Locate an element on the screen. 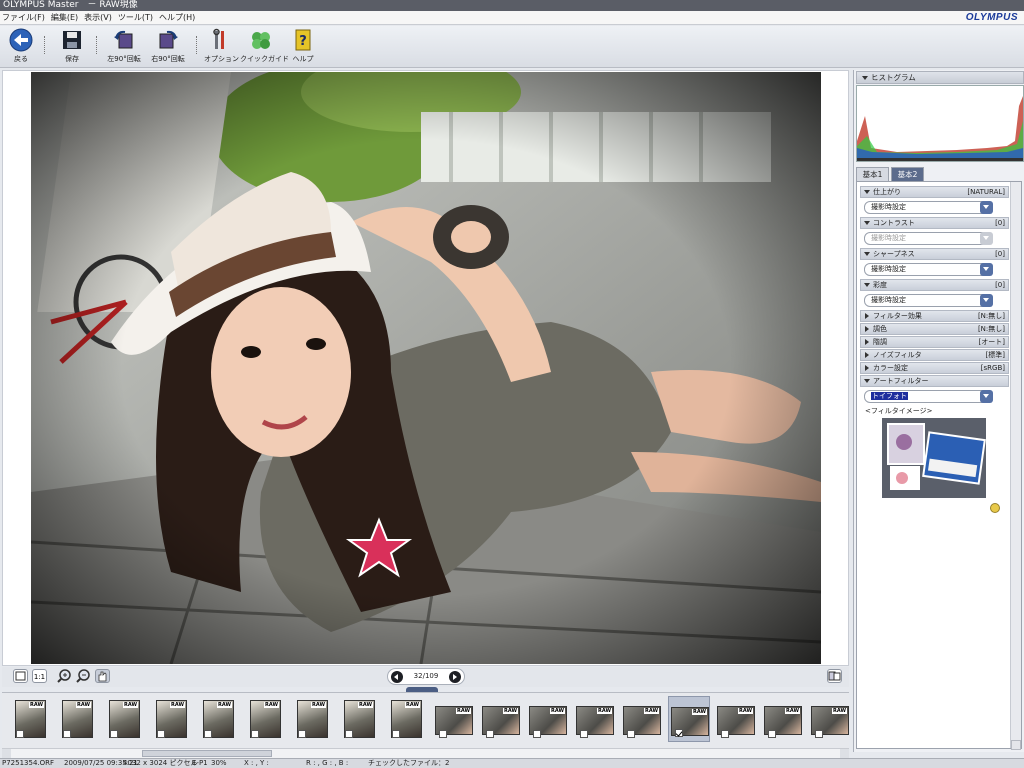 This screenshot has width=1024, height=768. art-filter-select: トイフォト is located at coordinates (928, 396).